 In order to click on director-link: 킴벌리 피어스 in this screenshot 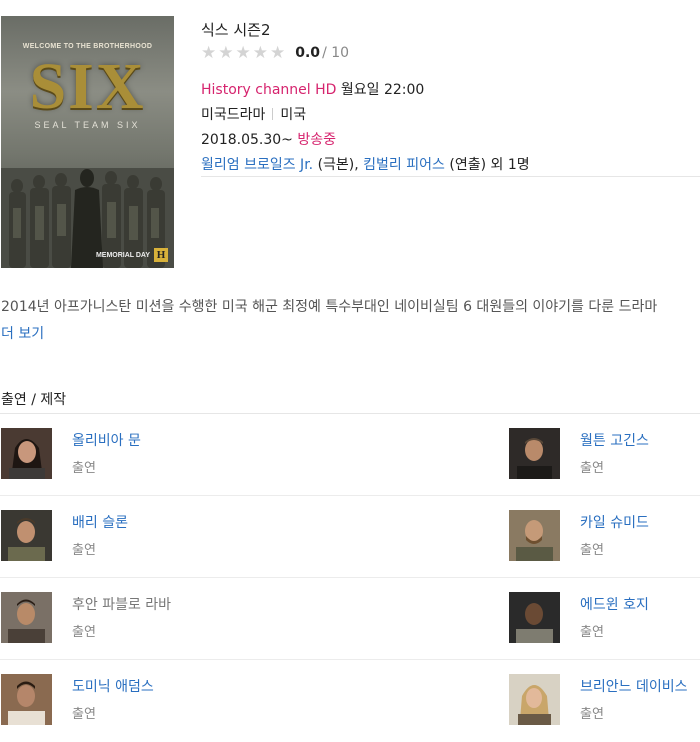, I will do `click(404, 165)`.